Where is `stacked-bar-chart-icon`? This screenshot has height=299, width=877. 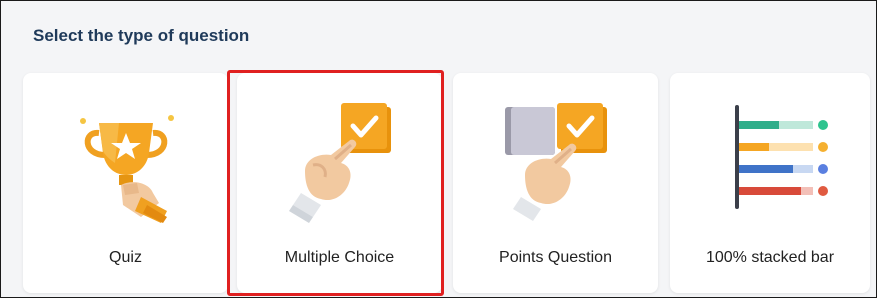
stacked-bar-chart-icon is located at coordinates (770, 158).